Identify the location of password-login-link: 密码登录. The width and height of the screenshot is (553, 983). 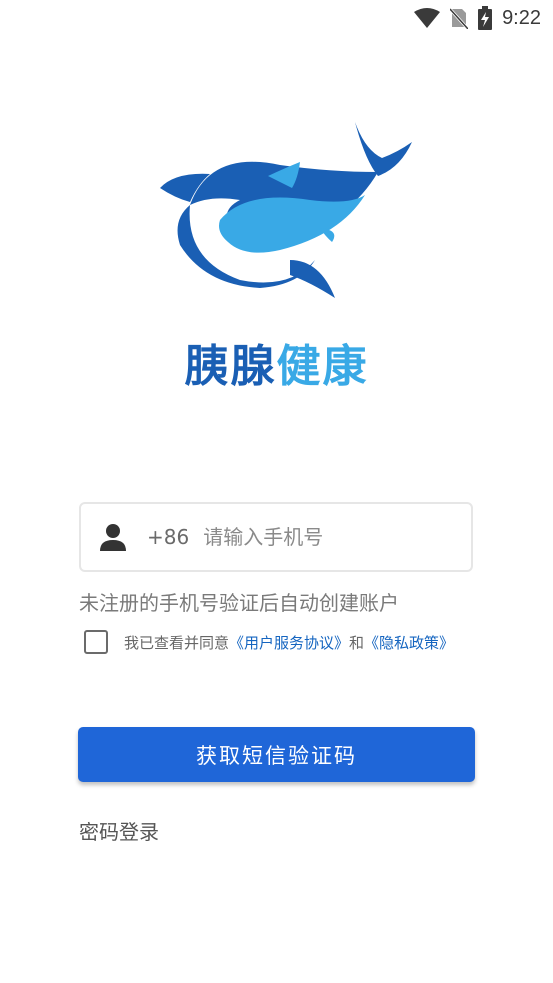
(119, 830).